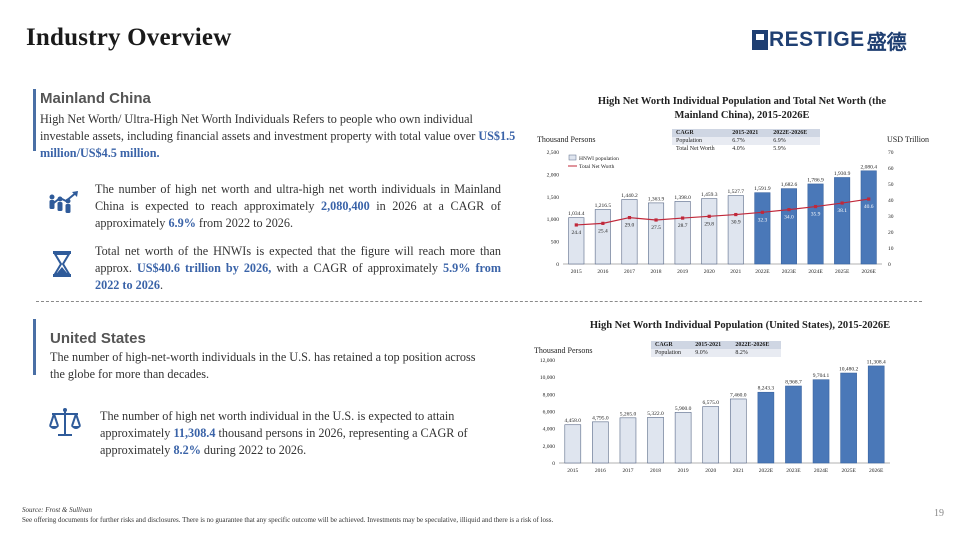  What do you see at coordinates (736, 192) in the screenshot?
I see `bar-value-label: 1,527.7` at bounding box center [736, 192].